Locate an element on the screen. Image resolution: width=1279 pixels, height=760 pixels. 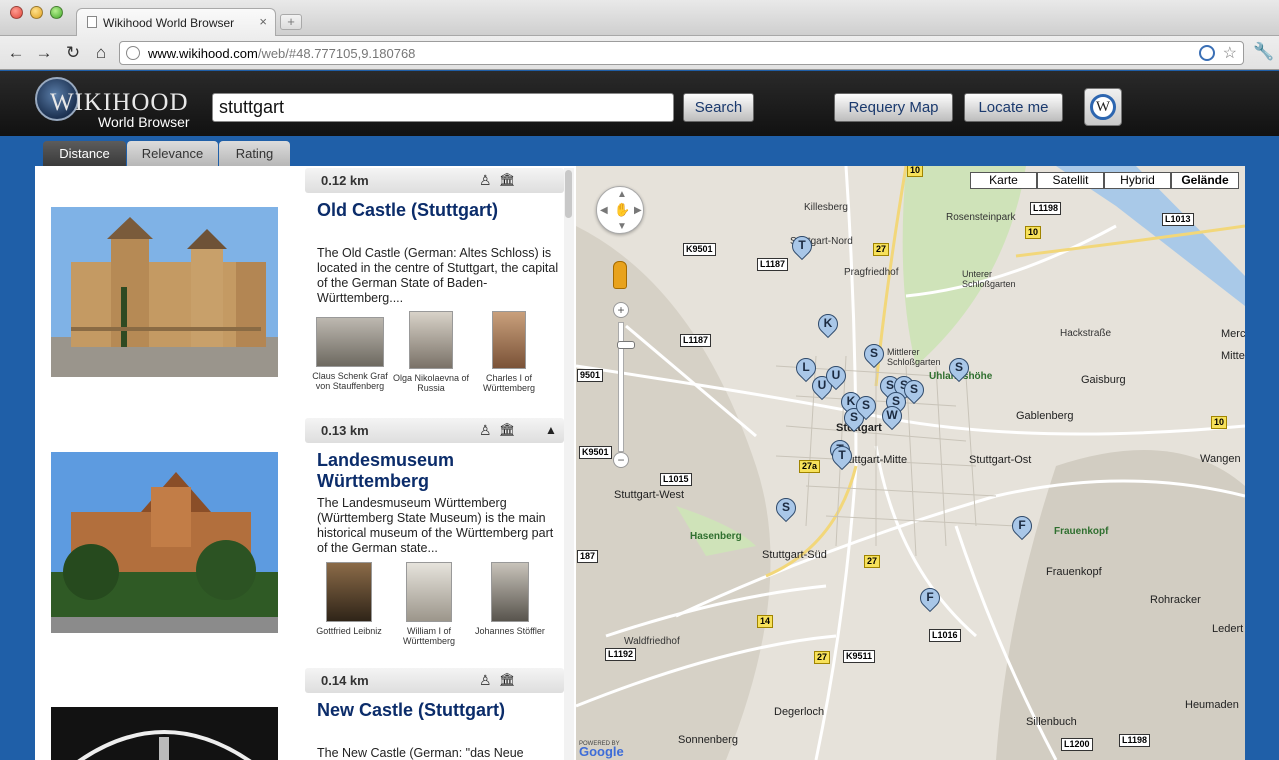
related-person: Johannes Stöffler is located at coordinates (510, 599).